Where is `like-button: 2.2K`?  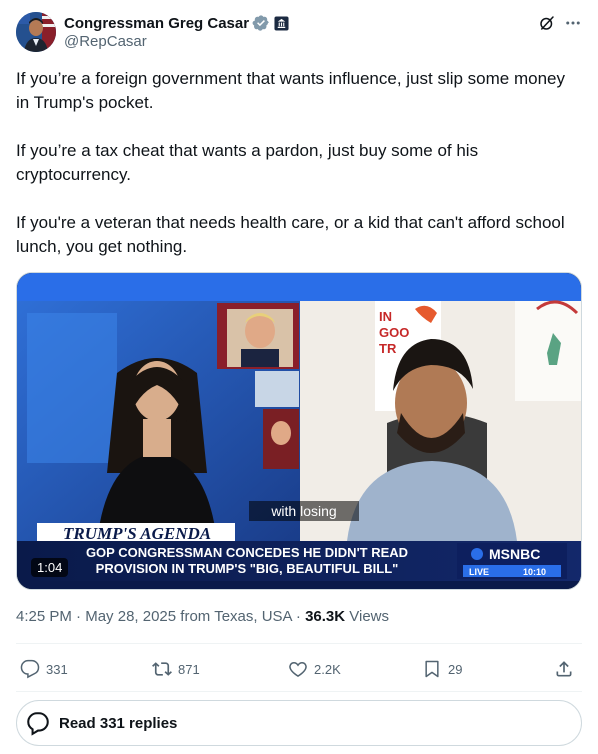
like-button: 2.2K is located at coordinates (314, 669).